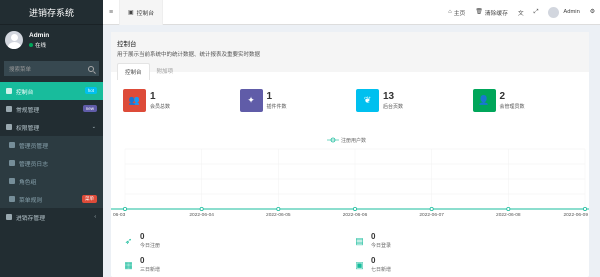 The image size is (600, 277). I want to click on page-description: 用于展示当前系统中的统计数据、统计报表及重要实时数据, so click(189, 55).